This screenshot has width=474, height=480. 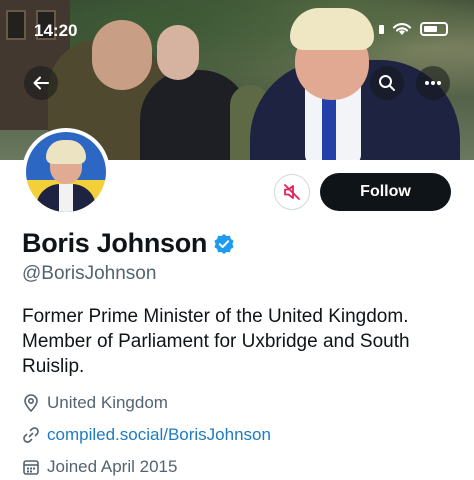 I want to click on bio-line: Ruislip., so click(x=53, y=366).